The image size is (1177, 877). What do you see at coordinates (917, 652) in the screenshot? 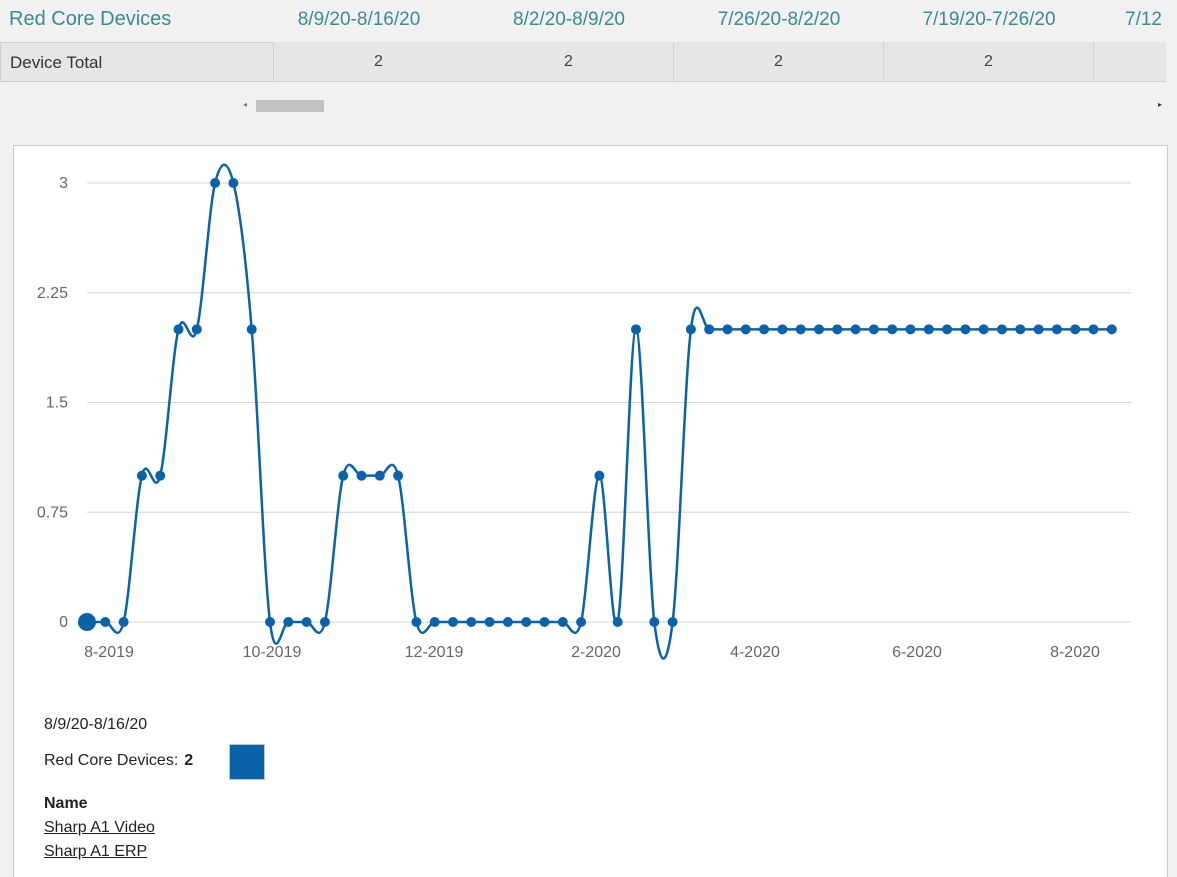
I see `x-tick-label: 6-2020` at bounding box center [917, 652].